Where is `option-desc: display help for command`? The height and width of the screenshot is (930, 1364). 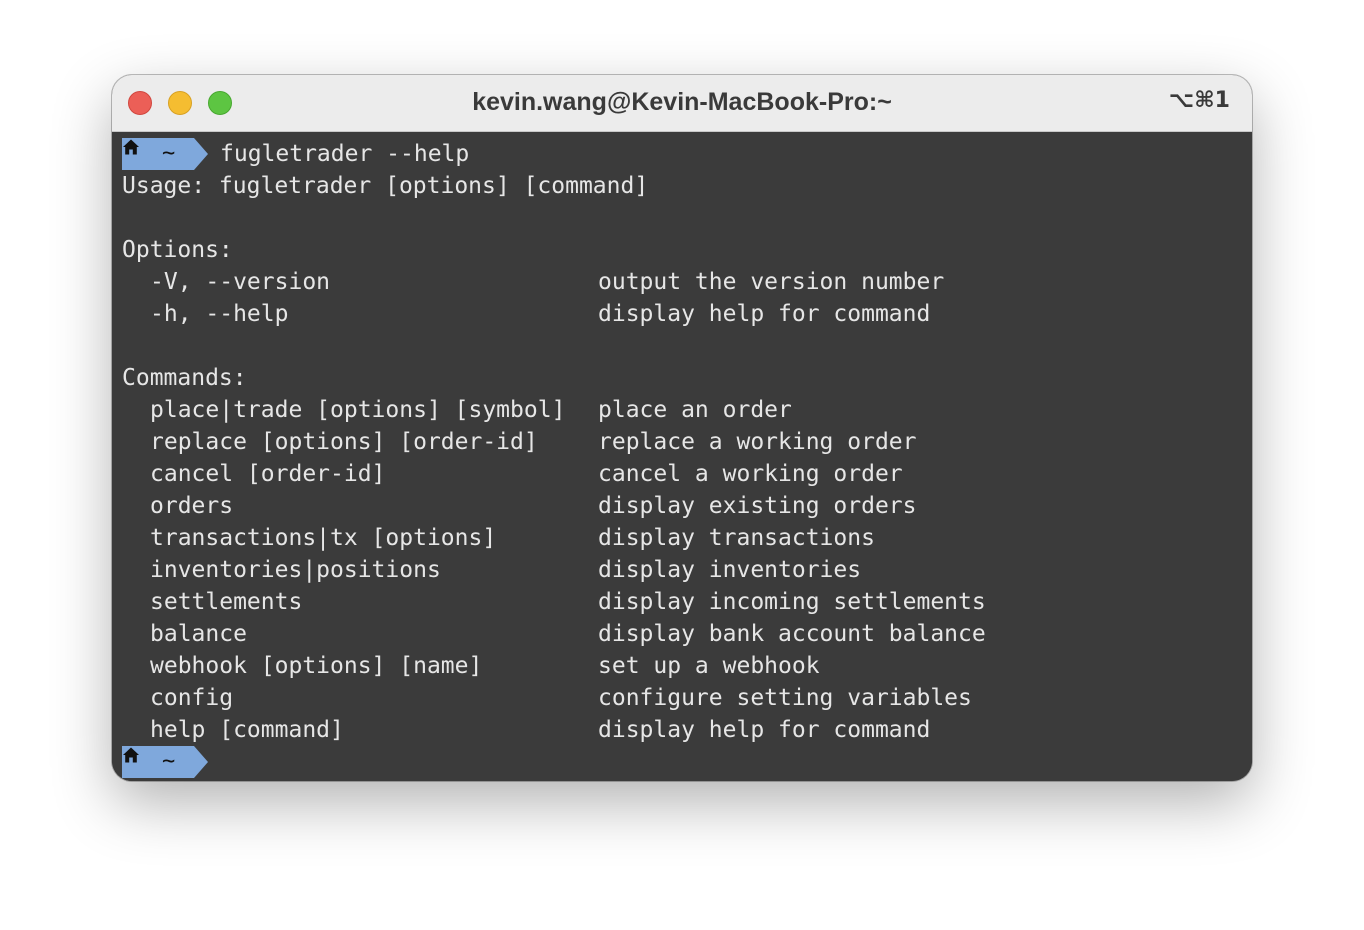
option-desc: display help for command is located at coordinates (764, 314).